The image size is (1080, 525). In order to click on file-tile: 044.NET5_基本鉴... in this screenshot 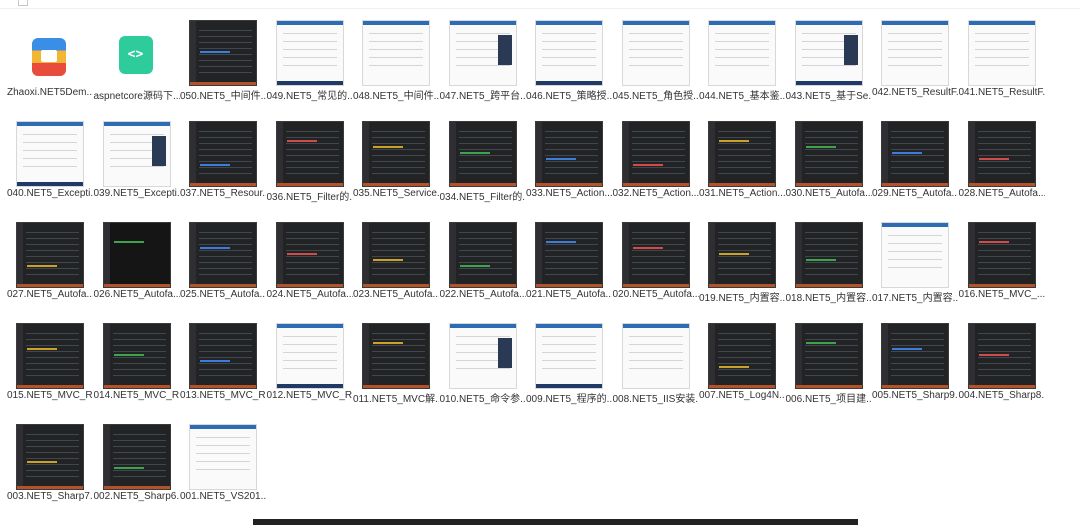, I will do `click(742, 60)`.